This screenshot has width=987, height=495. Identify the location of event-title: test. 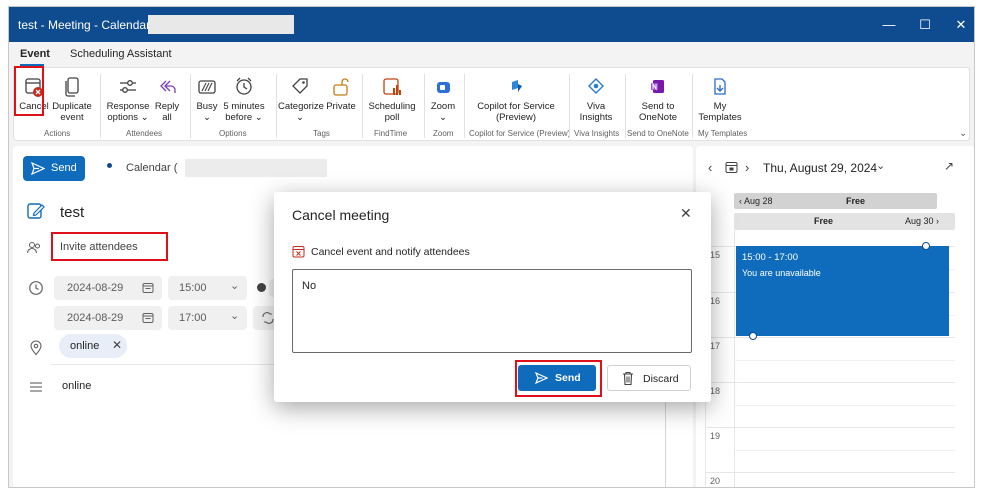
(72, 212).